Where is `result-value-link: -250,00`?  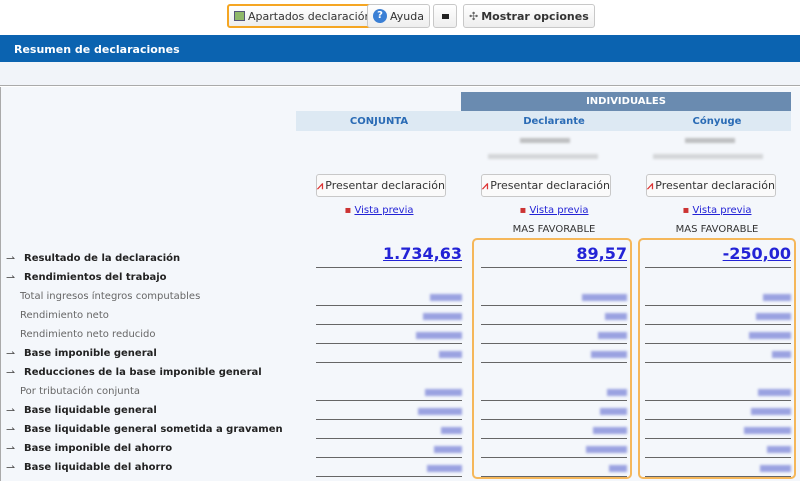
result-value-link: -250,00 is located at coordinates (757, 253).